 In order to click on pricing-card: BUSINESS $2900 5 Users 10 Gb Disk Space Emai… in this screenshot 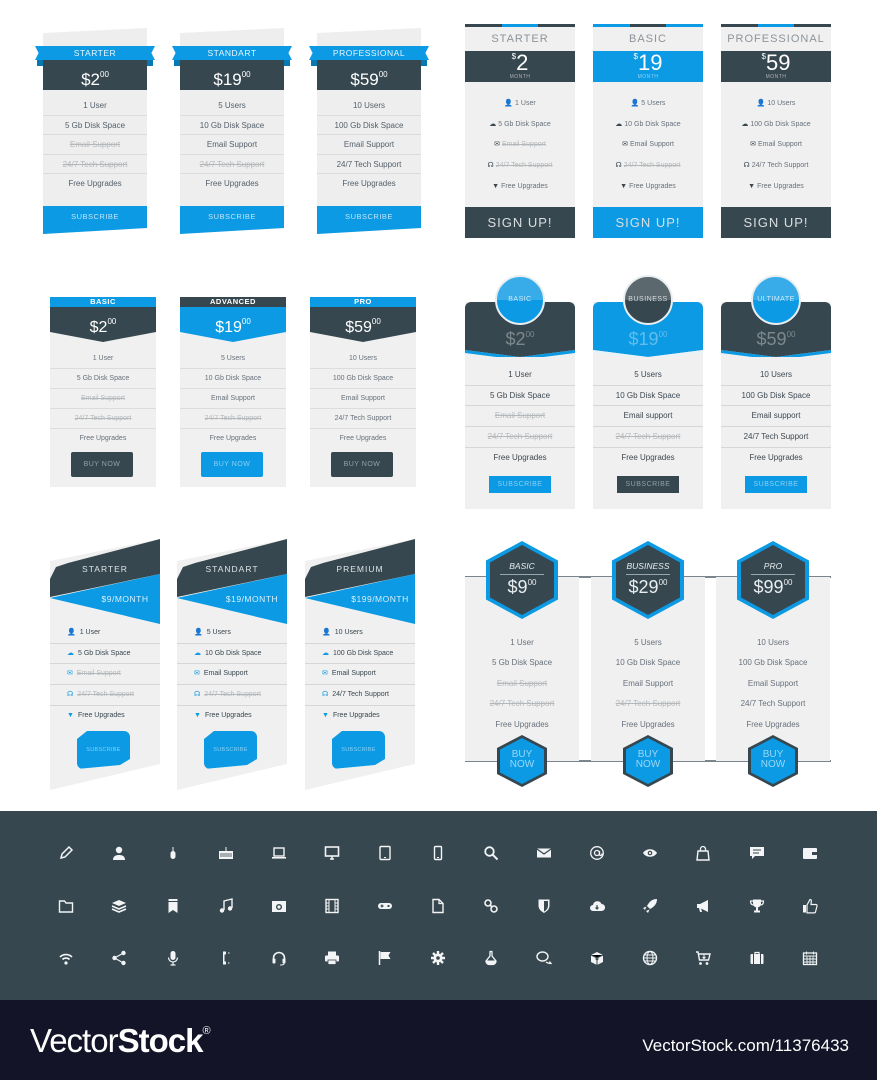, I will do `click(648, 664)`.